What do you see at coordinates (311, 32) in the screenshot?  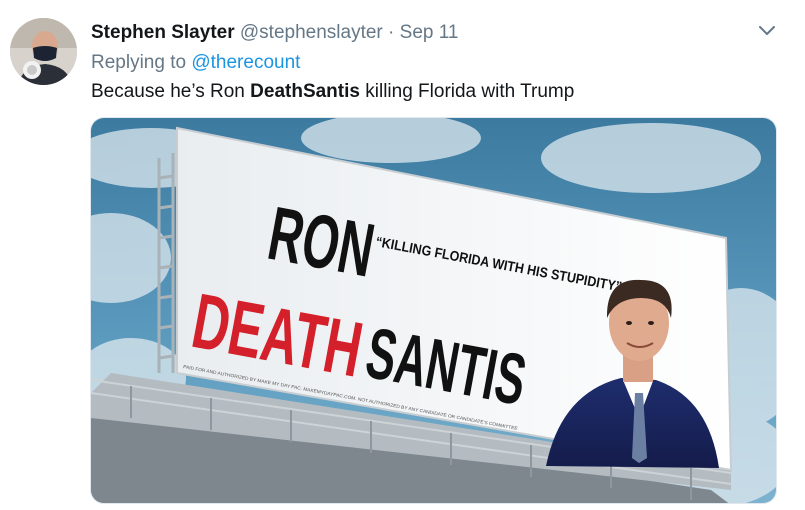 I see `author-handle: @stephenslayter` at bounding box center [311, 32].